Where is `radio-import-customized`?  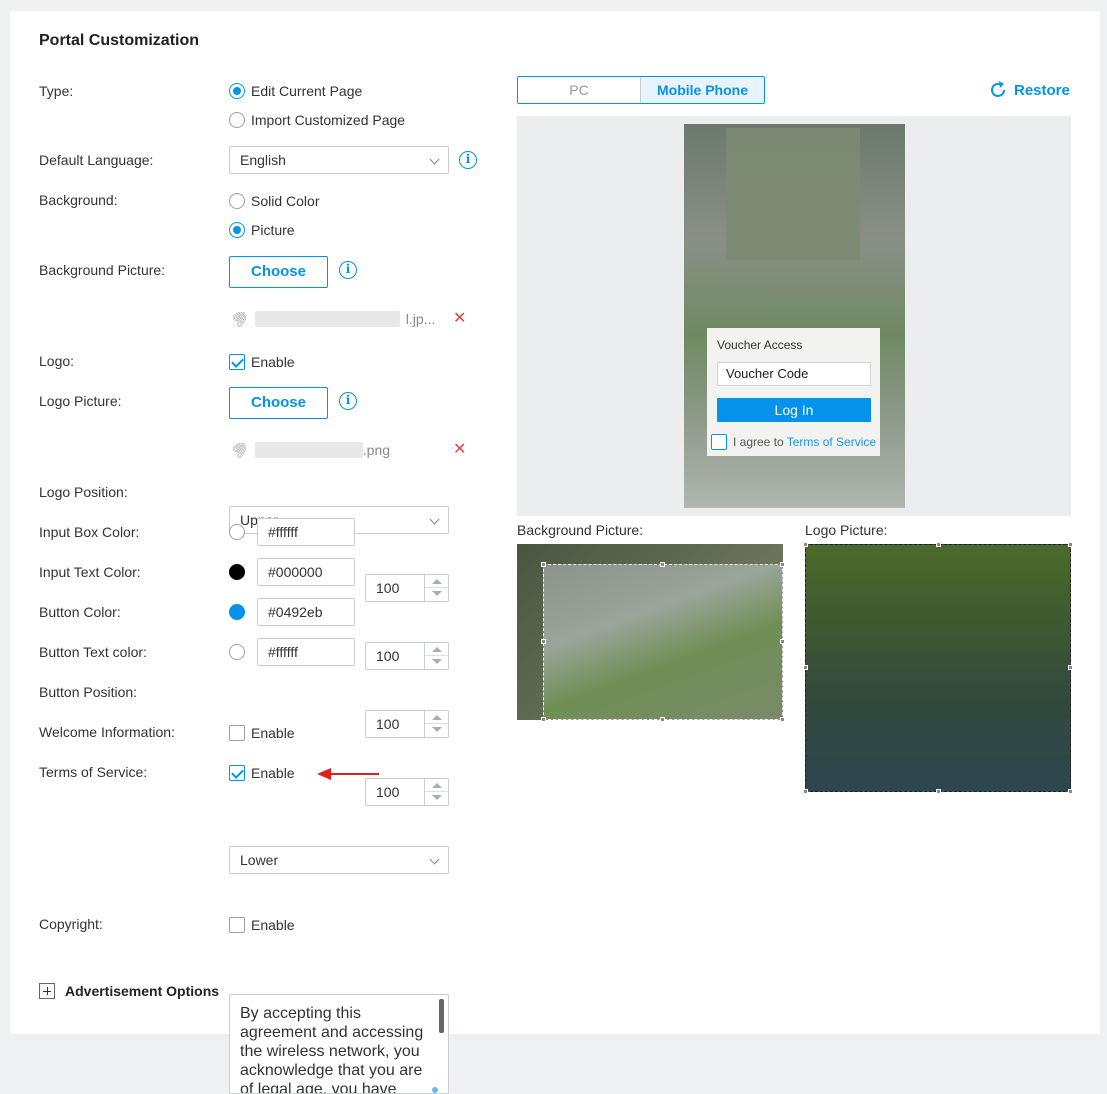
radio-import-customized is located at coordinates (237, 120).